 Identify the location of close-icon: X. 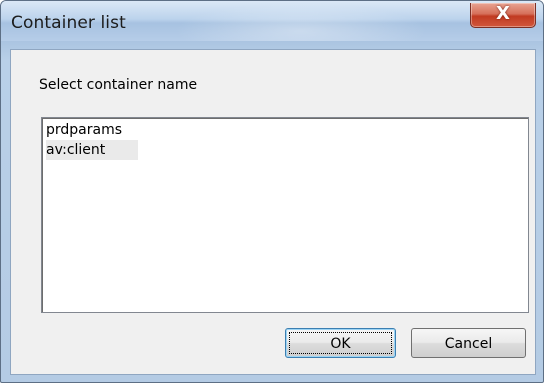
(503, 14).